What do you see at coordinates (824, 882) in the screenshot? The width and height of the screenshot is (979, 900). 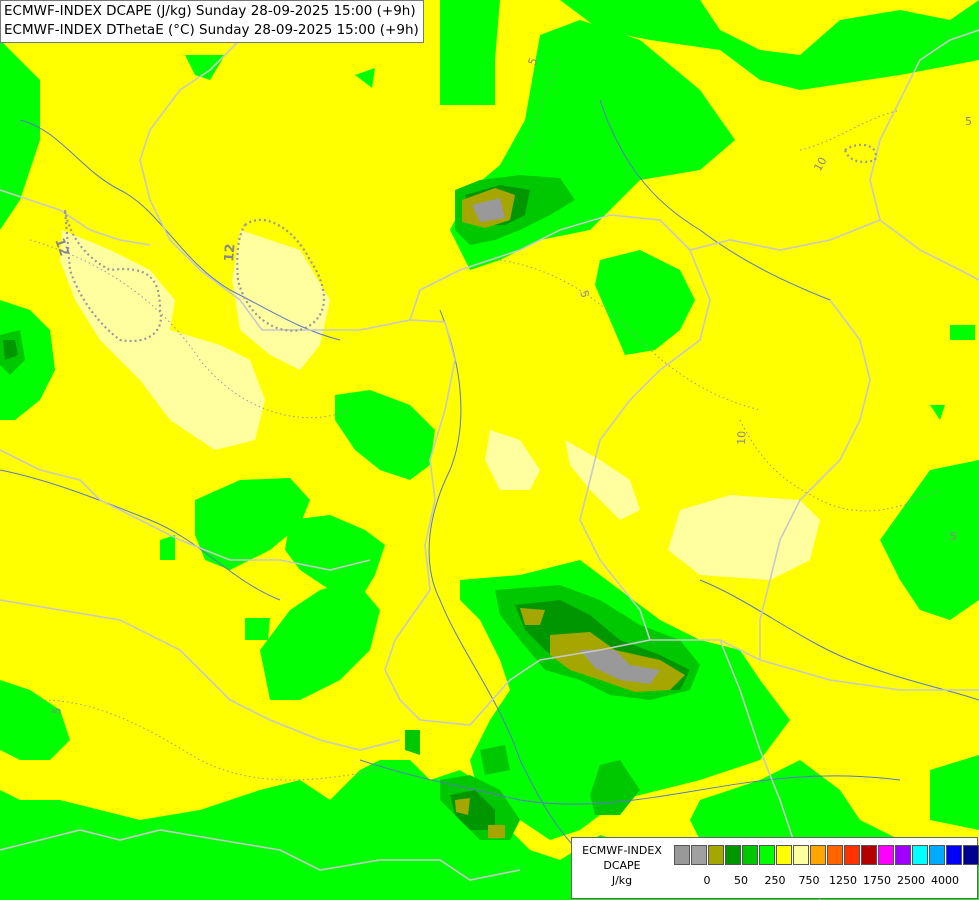 I see `legend-ticks: 0 50 250 750 1250 1750 2500 4000` at bounding box center [824, 882].